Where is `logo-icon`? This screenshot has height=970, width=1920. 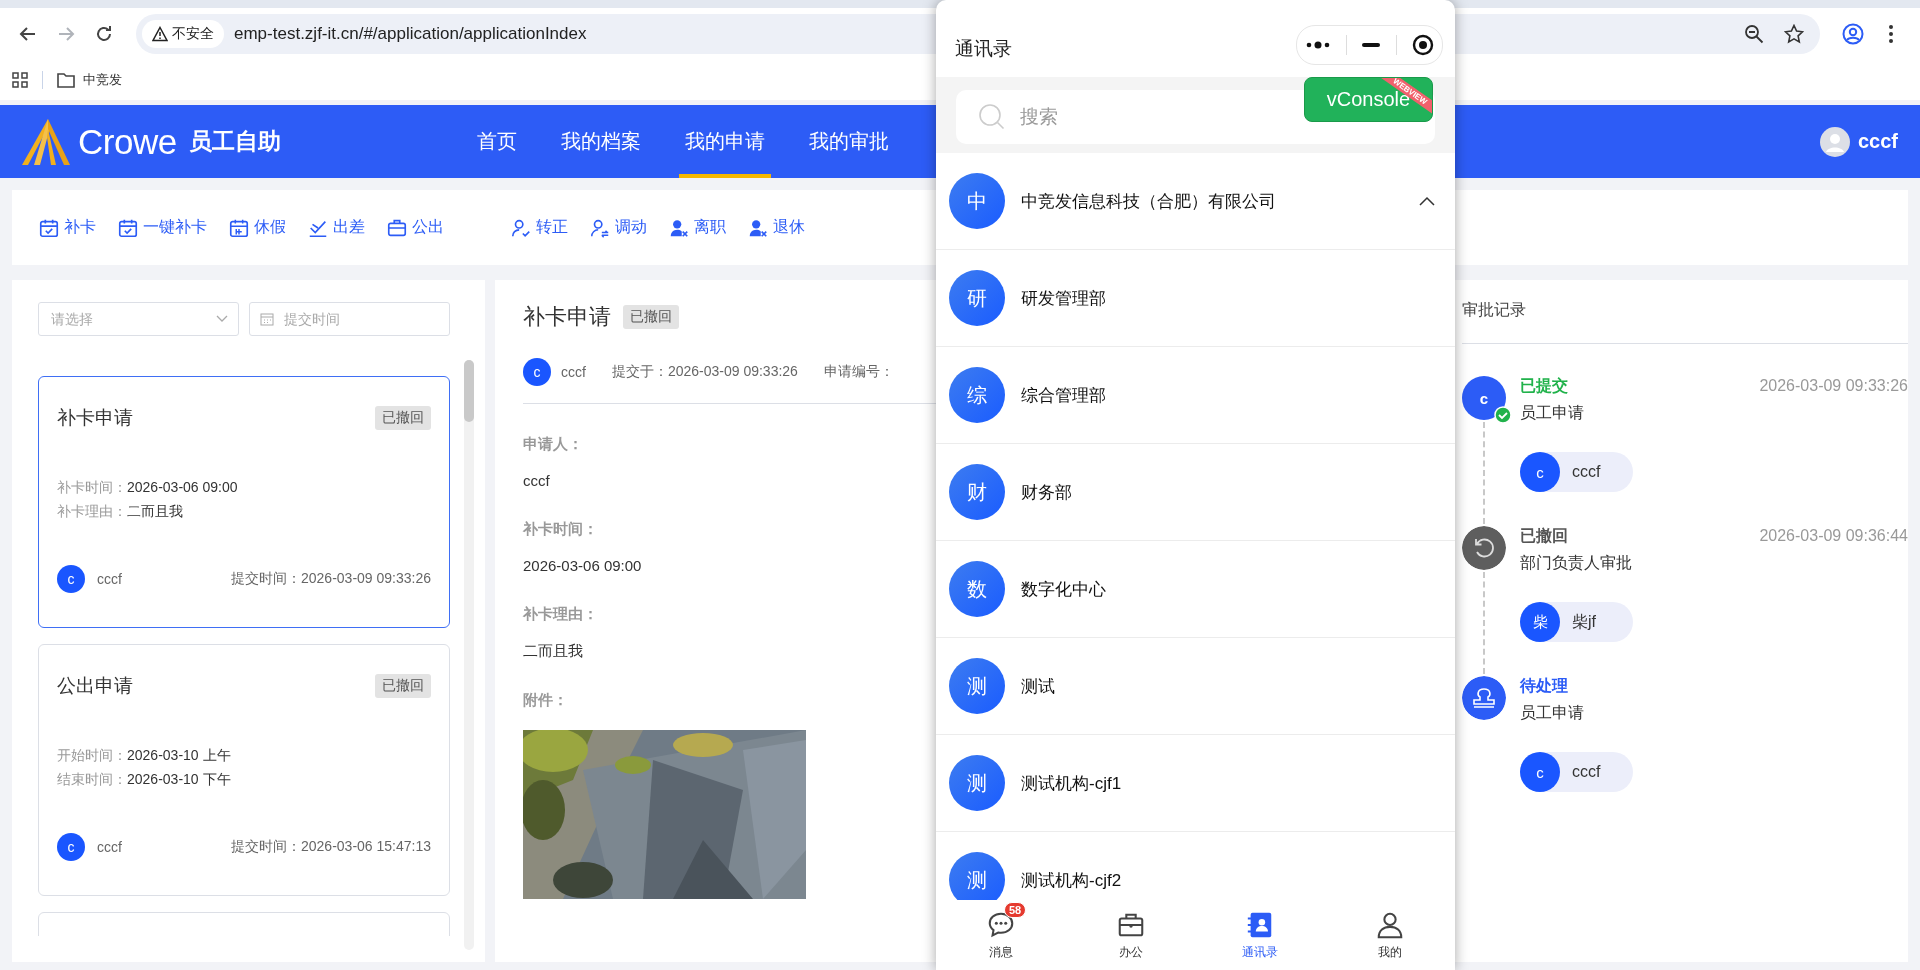
logo-icon is located at coordinates (46, 141).